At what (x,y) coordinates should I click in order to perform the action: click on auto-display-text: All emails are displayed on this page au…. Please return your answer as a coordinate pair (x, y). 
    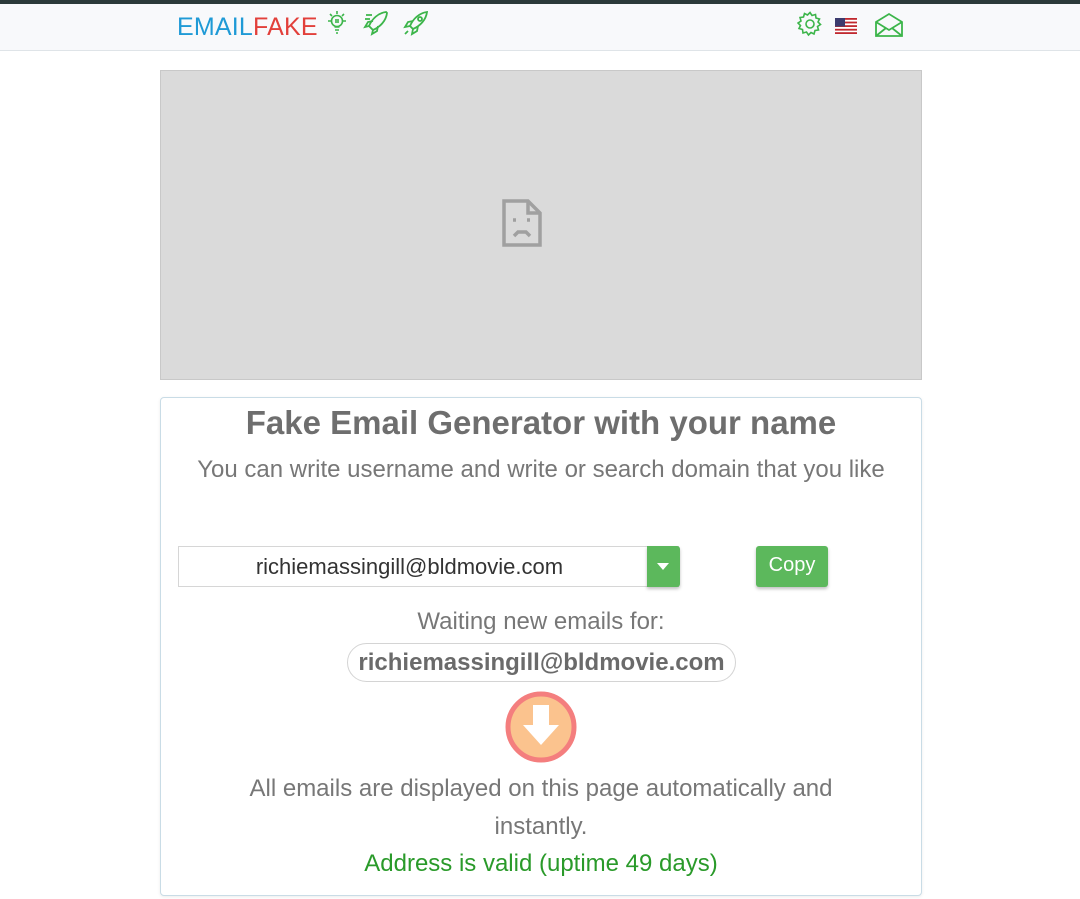
    Looking at the image, I should click on (541, 807).